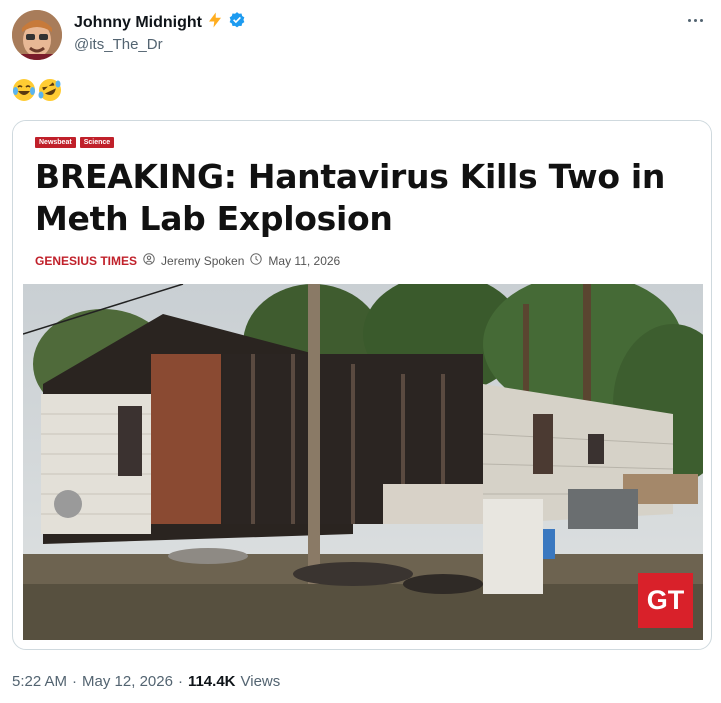  I want to click on author-icon, so click(149, 260).